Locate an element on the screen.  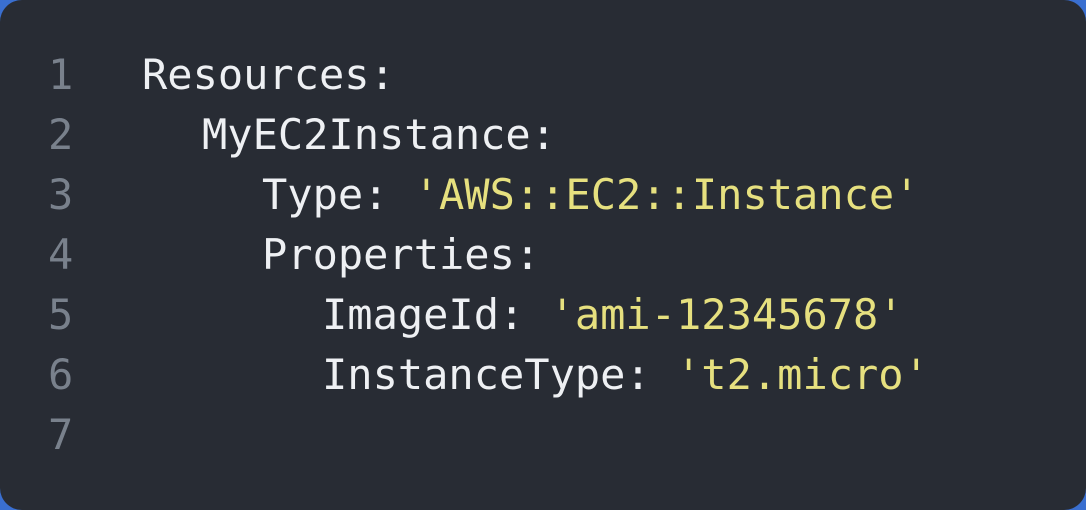
line-content: MyEC2Instance: is located at coordinates (349, 134).